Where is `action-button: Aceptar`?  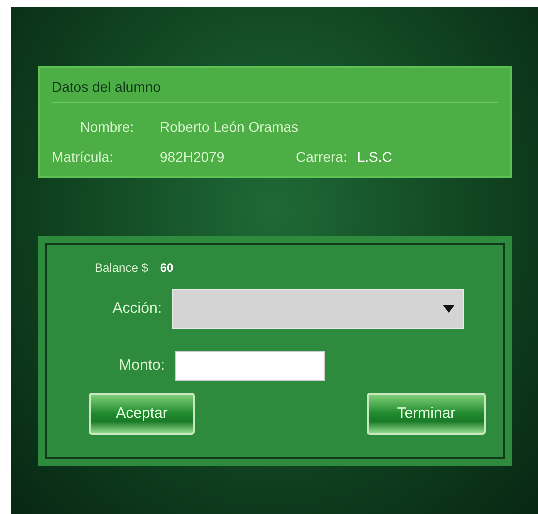
action-button: Aceptar is located at coordinates (142, 414).